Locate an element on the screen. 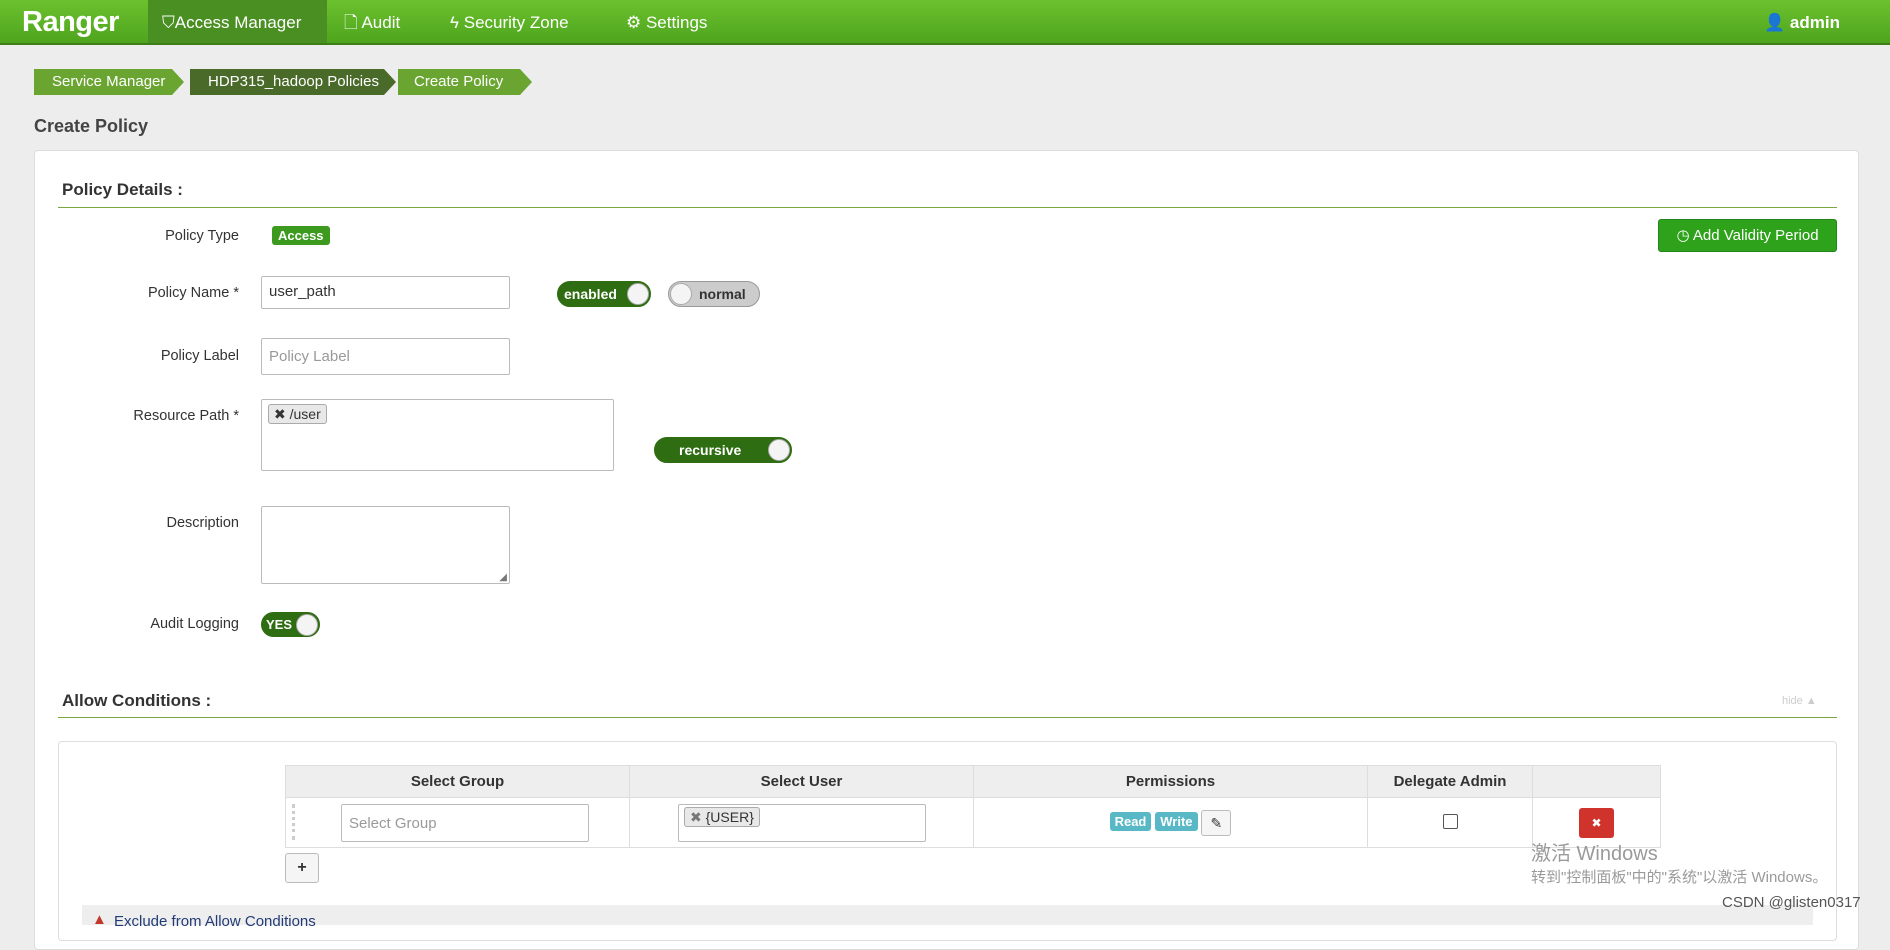 The width and height of the screenshot is (1890, 950). add-condition-button: + is located at coordinates (302, 868).